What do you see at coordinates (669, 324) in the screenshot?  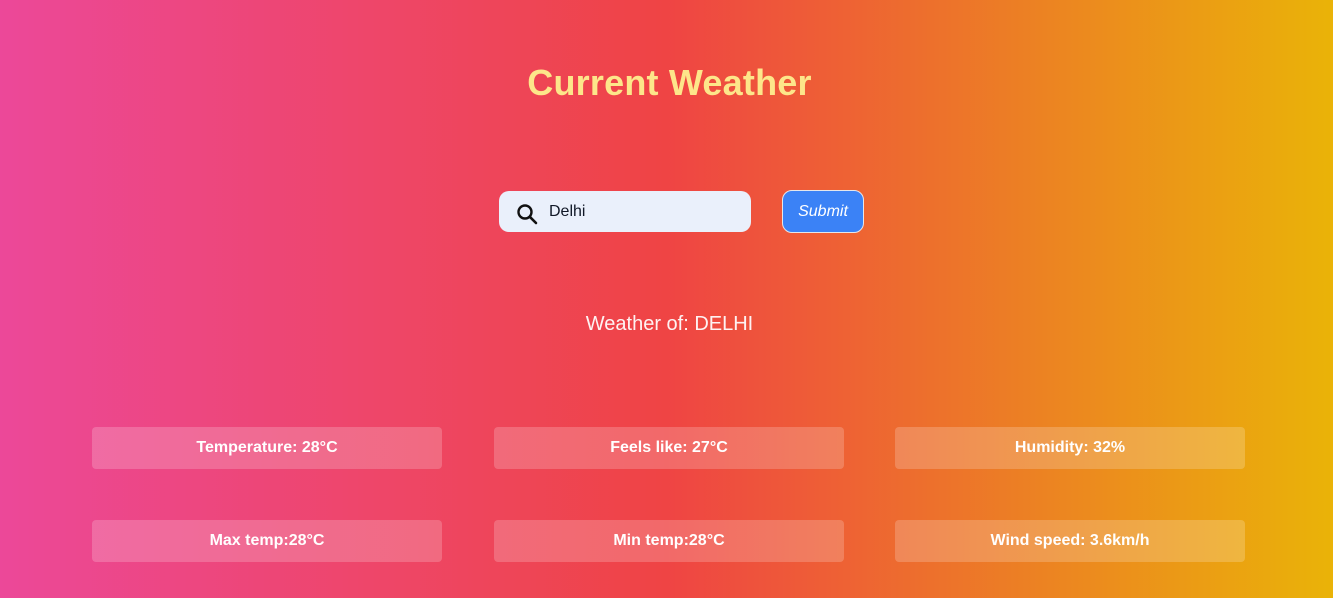 I see `weather-location-label: Weather of: DELHI` at bounding box center [669, 324].